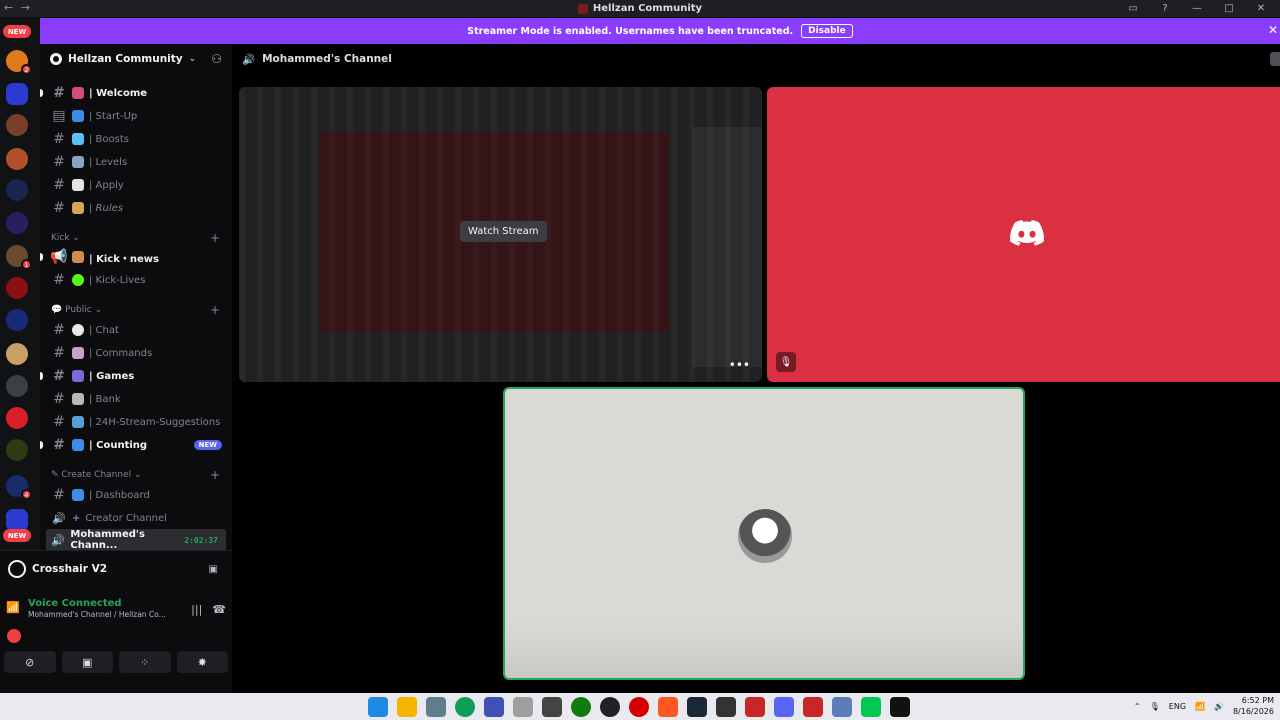 The height and width of the screenshot is (720, 1280). What do you see at coordinates (1253, 706) in the screenshot?
I see `clock: 6:52 PM 8/16/2026` at bounding box center [1253, 706].